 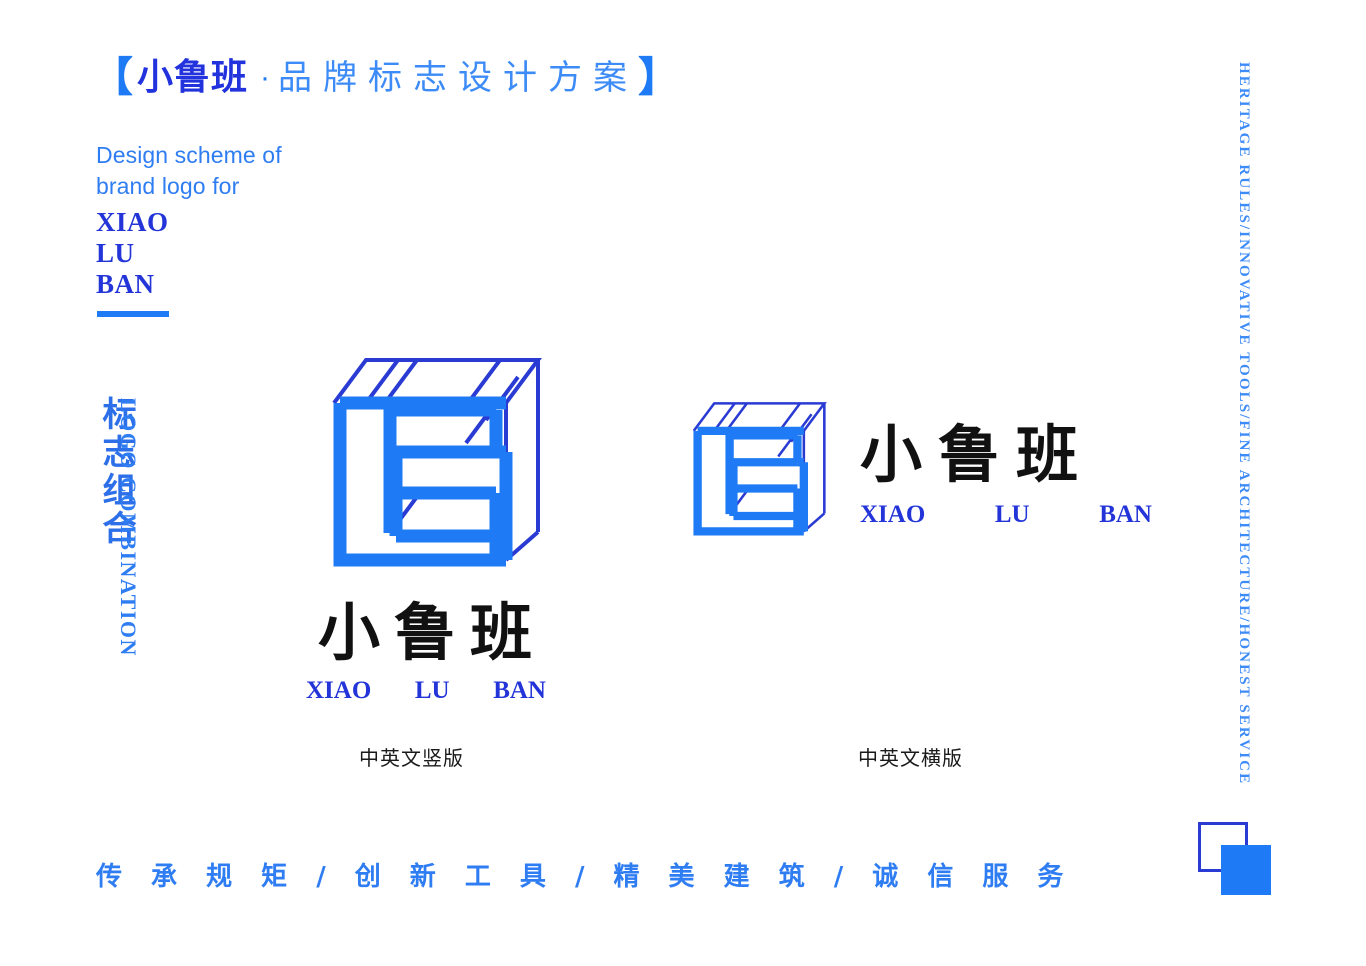 I want to click on accent-rule-divider, so click(x=133, y=314).